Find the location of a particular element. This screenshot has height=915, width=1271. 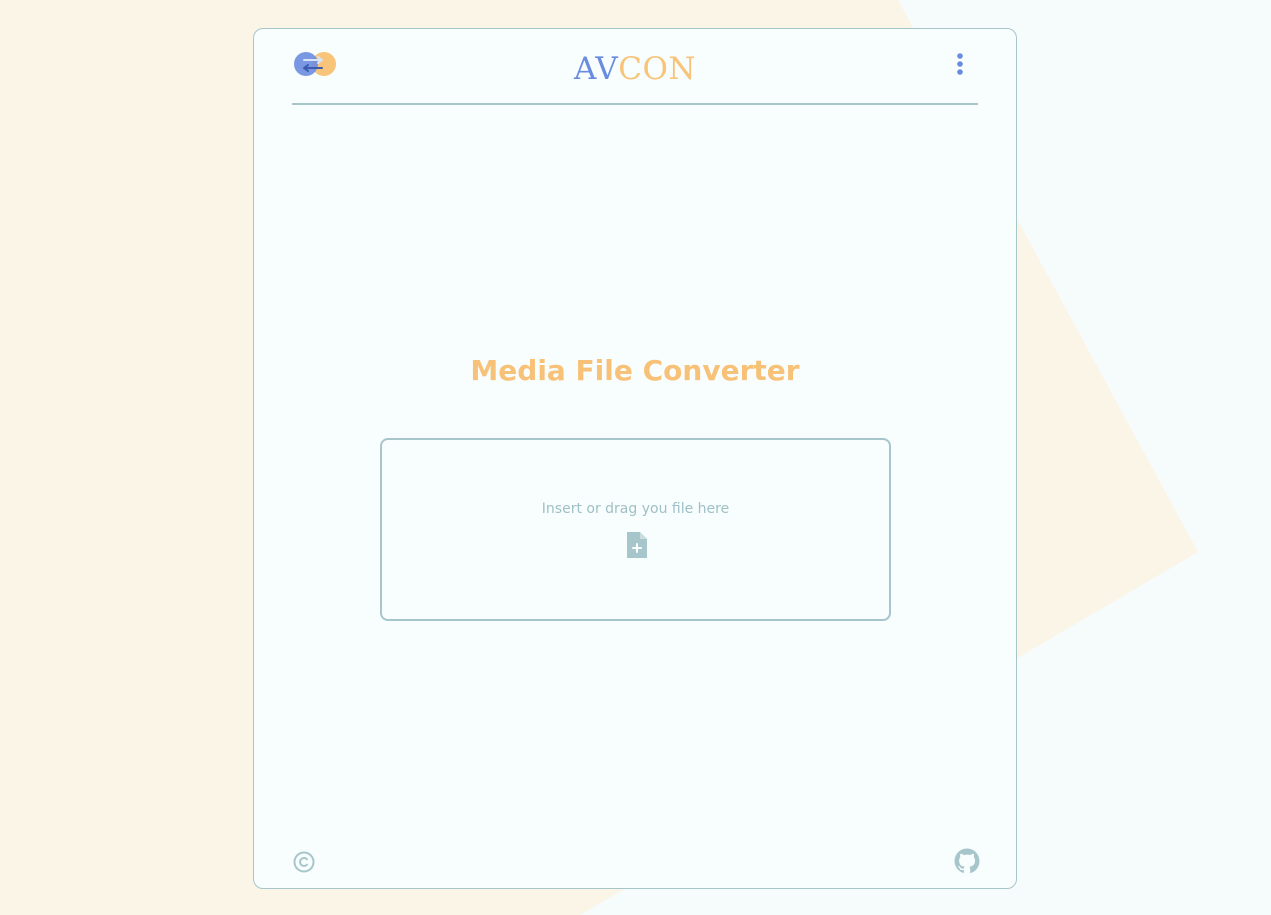

header: AVCON is located at coordinates (635, 67).